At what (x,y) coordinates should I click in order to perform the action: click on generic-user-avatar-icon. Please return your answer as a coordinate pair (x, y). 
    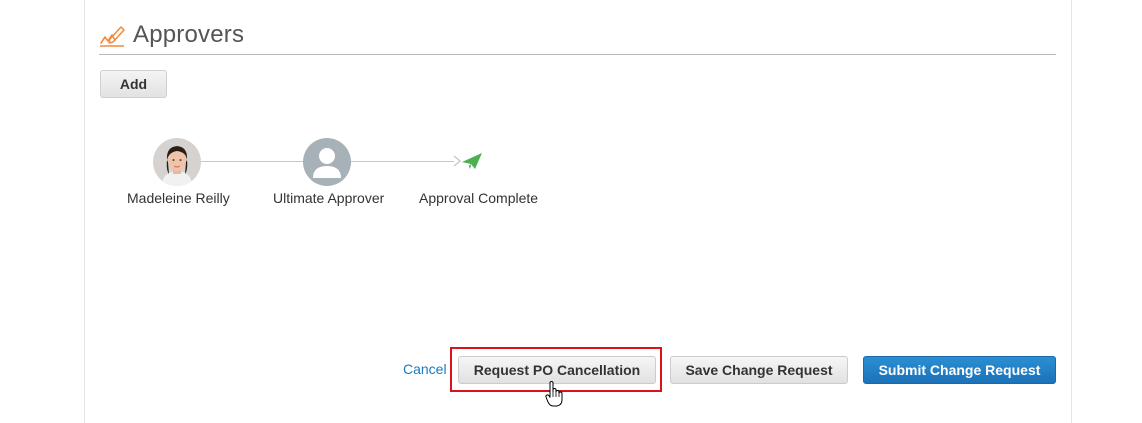
    Looking at the image, I should click on (327, 162).